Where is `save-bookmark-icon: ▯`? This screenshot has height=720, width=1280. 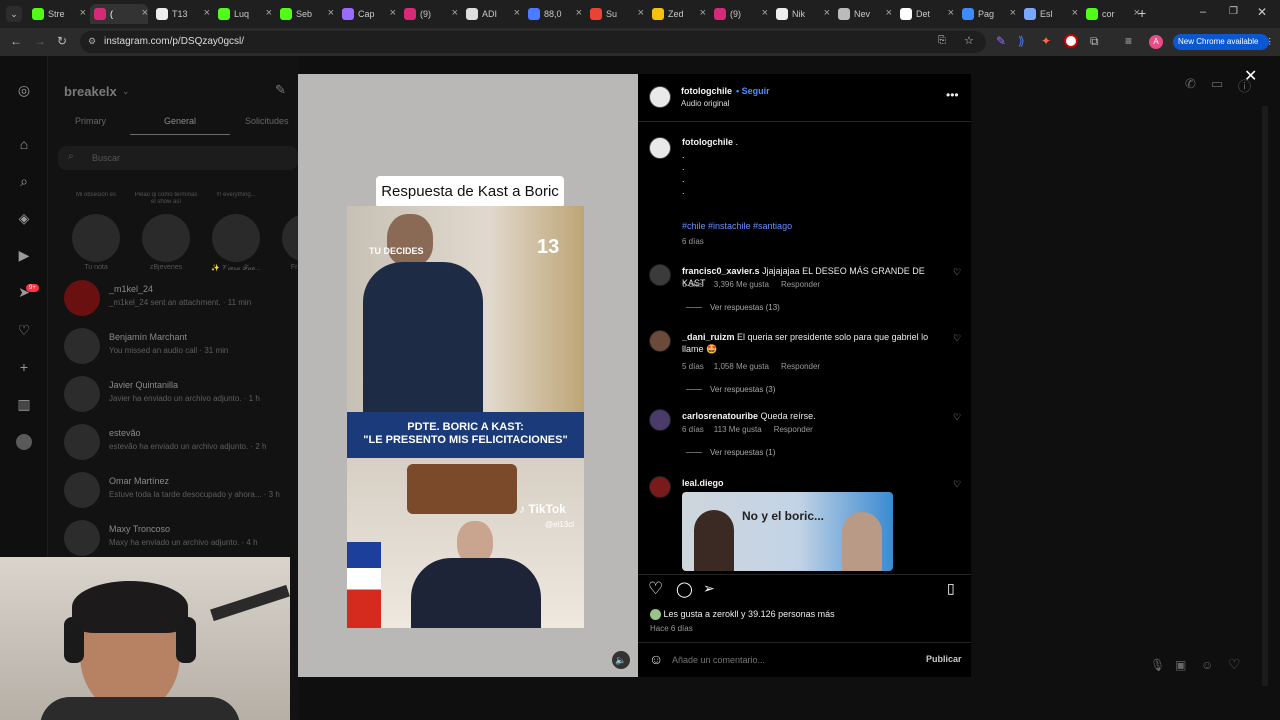
save-bookmark-icon: ▯ is located at coordinates (951, 588).